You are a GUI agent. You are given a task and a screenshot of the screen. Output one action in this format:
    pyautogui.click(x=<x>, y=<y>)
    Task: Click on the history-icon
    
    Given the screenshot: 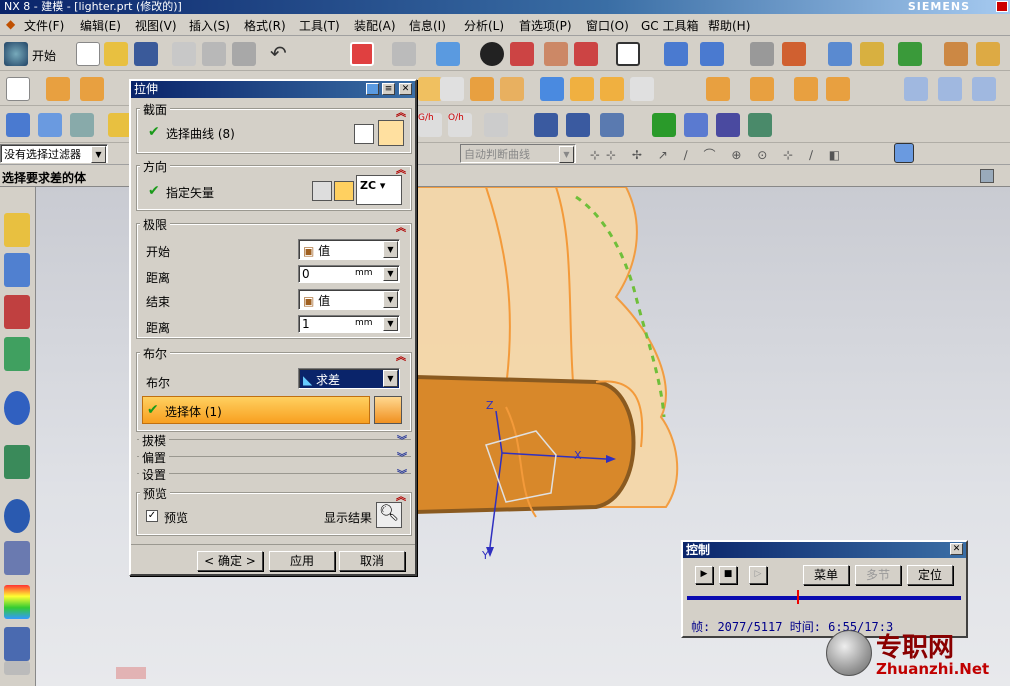 What is the action you would take?
    pyautogui.click(x=17, y=462)
    